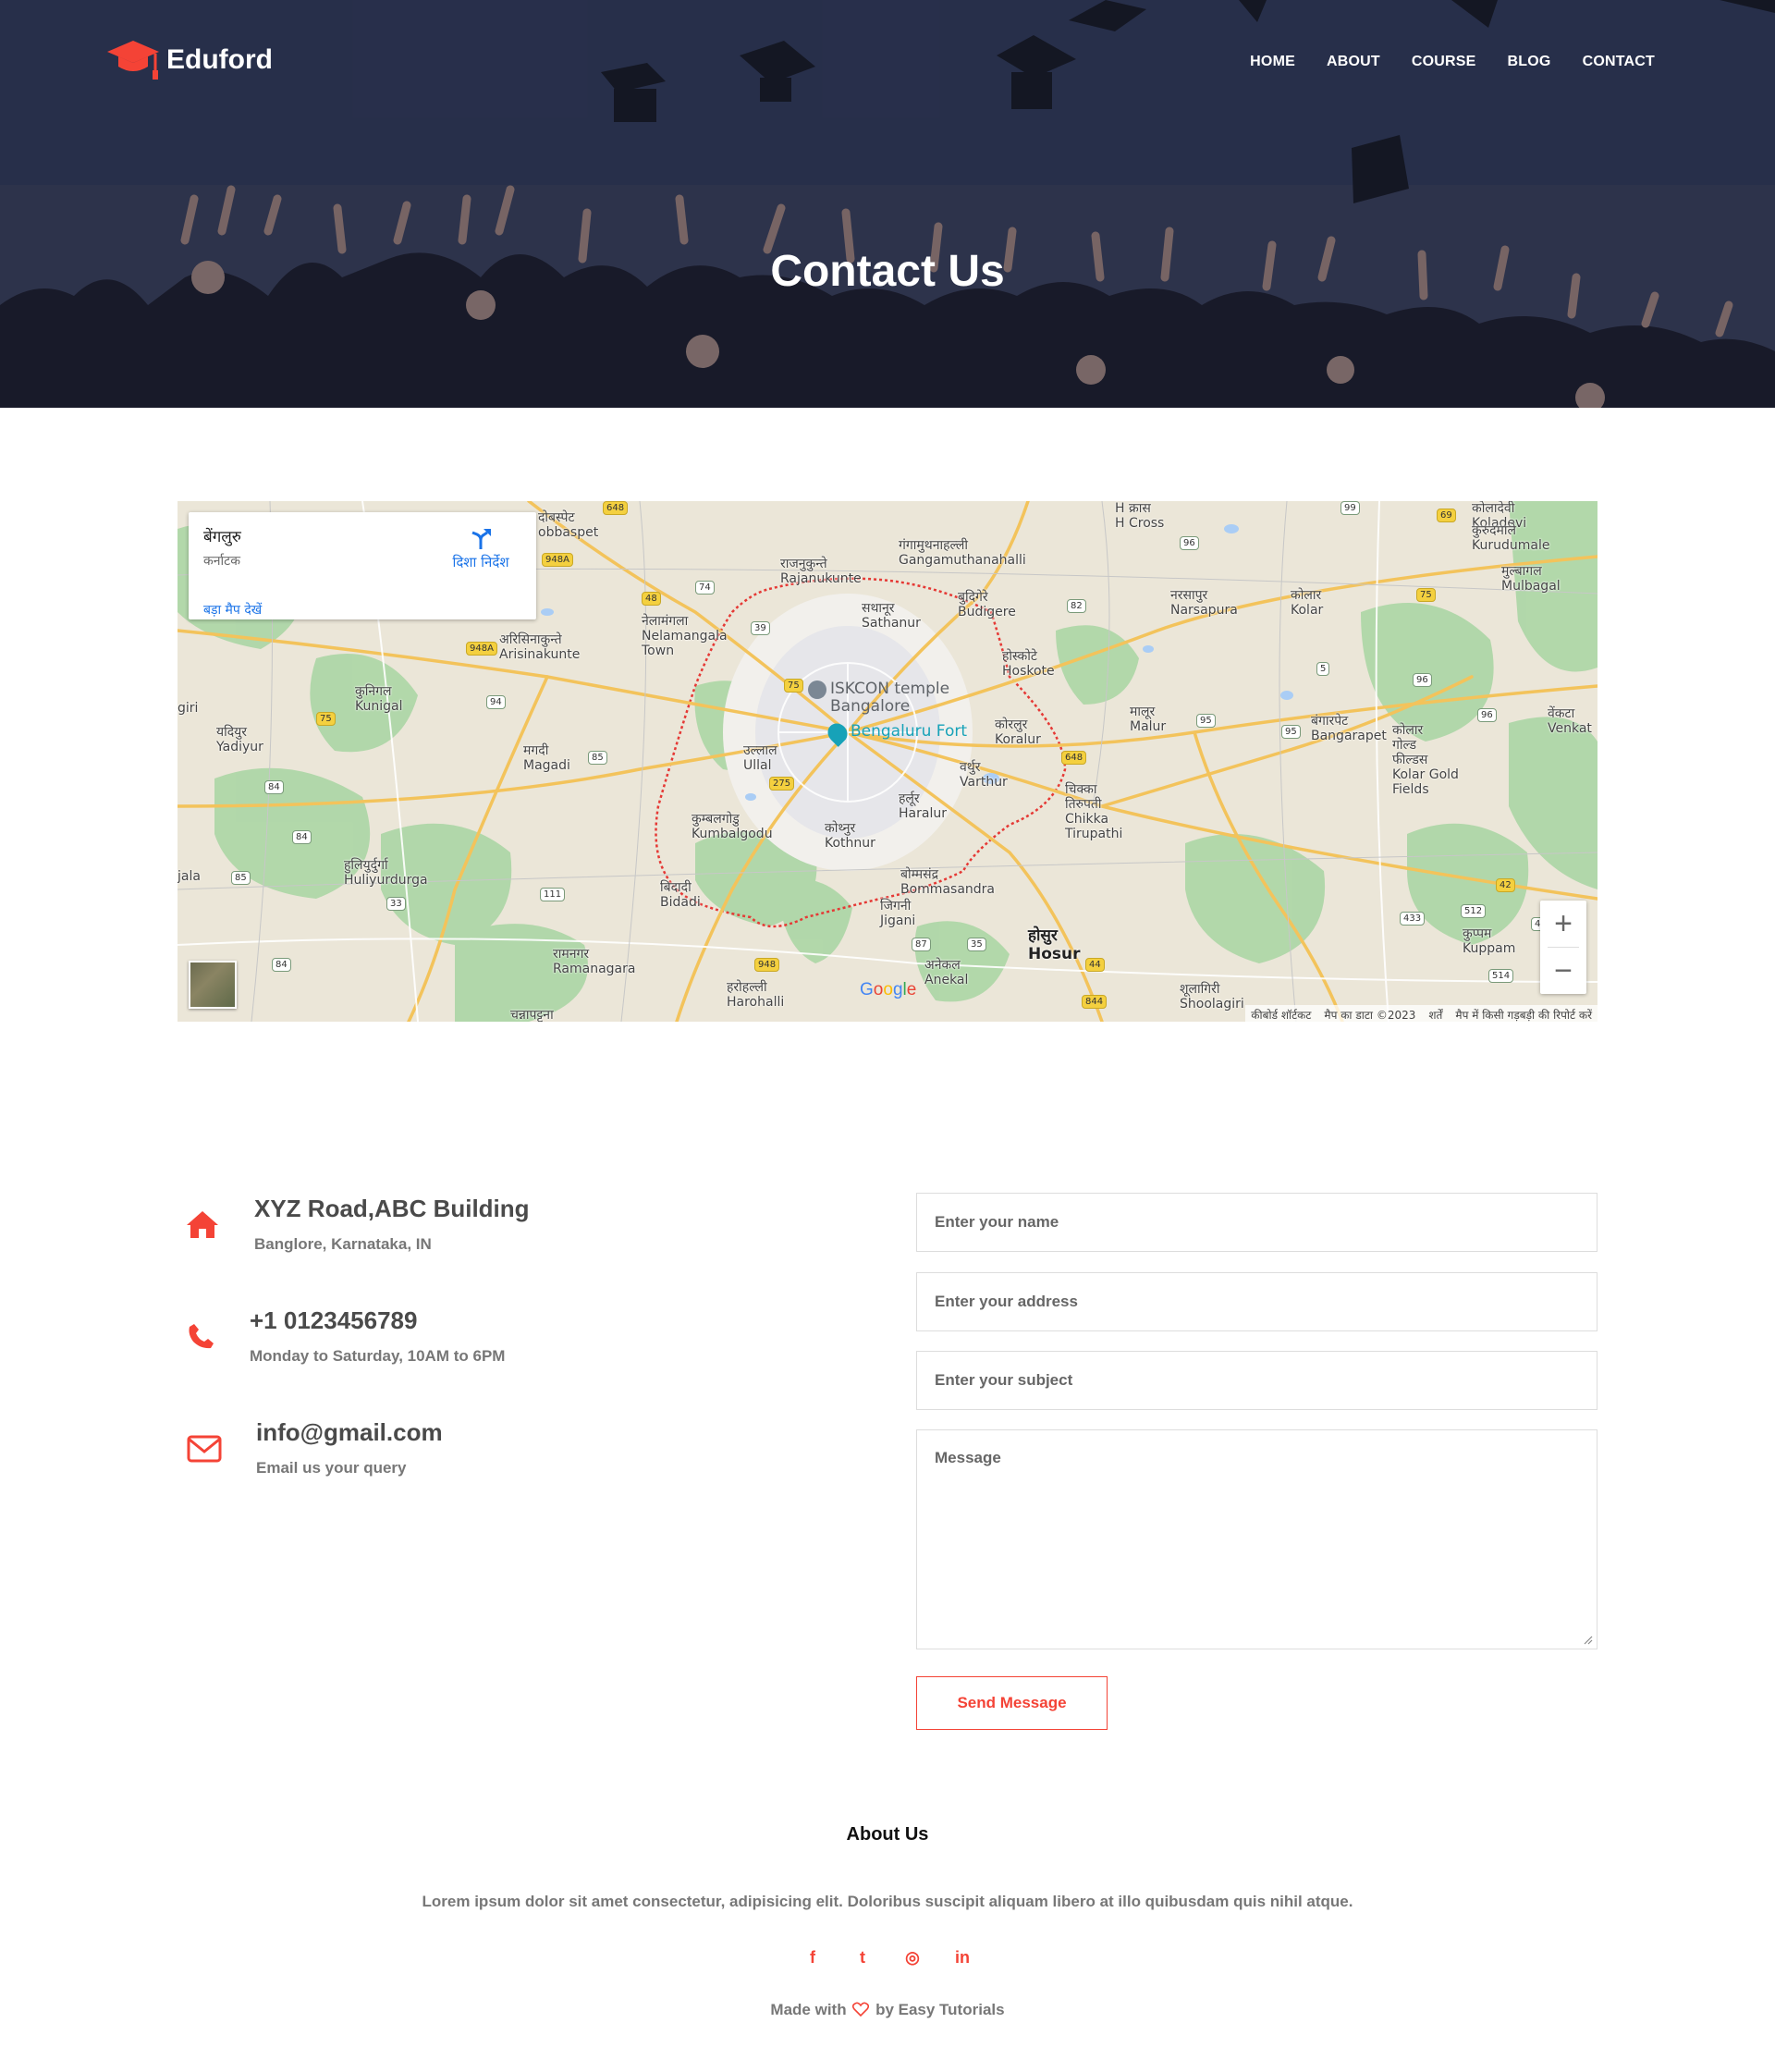  Describe the element at coordinates (850, 836) in the screenshot. I see `map-label: कोथ्नुर Kothnur` at that location.